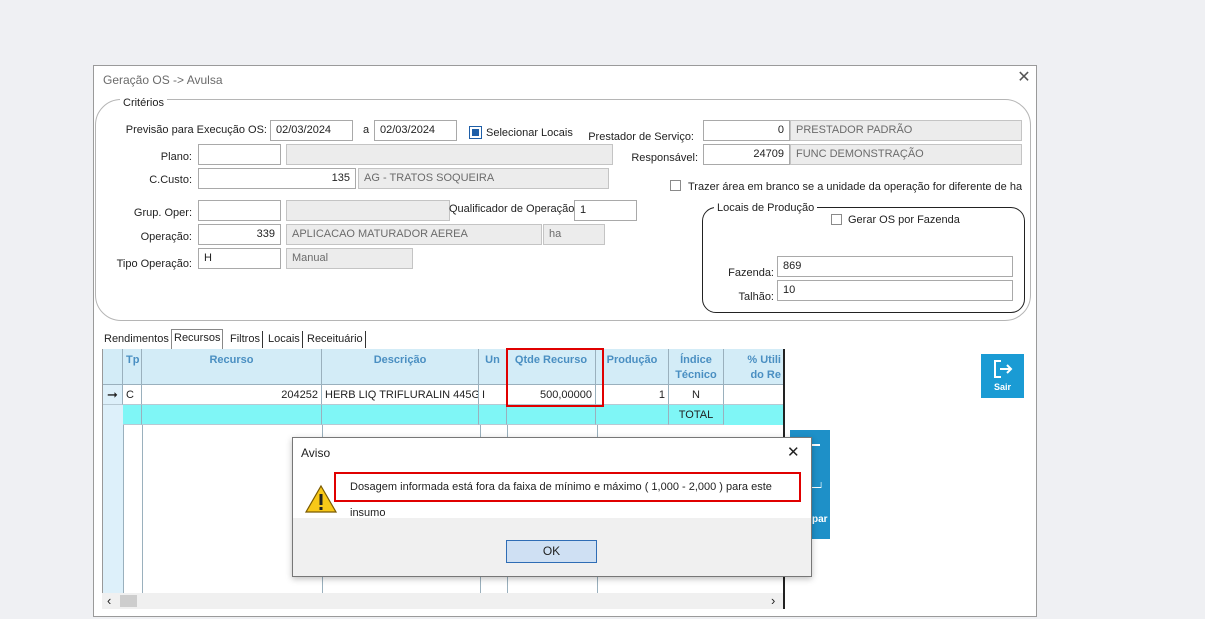  Describe the element at coordinates (136, 339) in the screenshot. I see `tab-rendimentos: Rendimentos` at that location.